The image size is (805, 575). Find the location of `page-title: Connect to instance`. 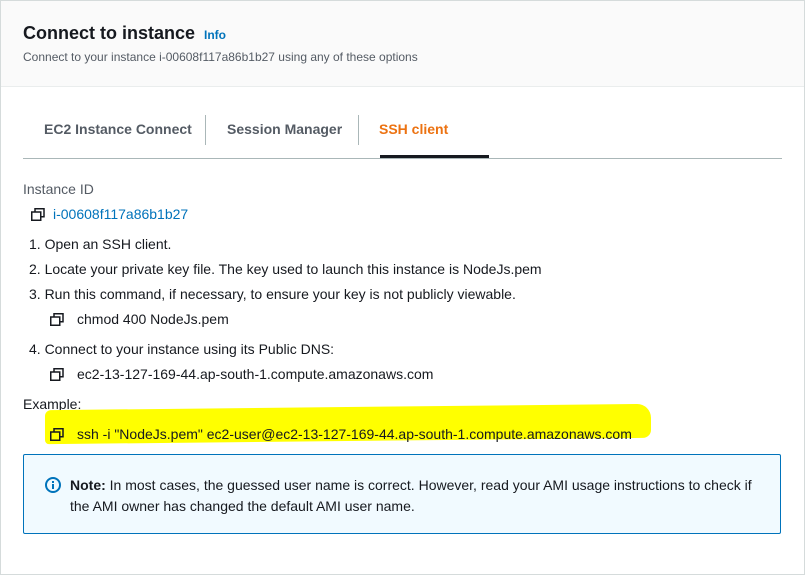

page-title: Connect to instance is located at coordinates (109, 33).